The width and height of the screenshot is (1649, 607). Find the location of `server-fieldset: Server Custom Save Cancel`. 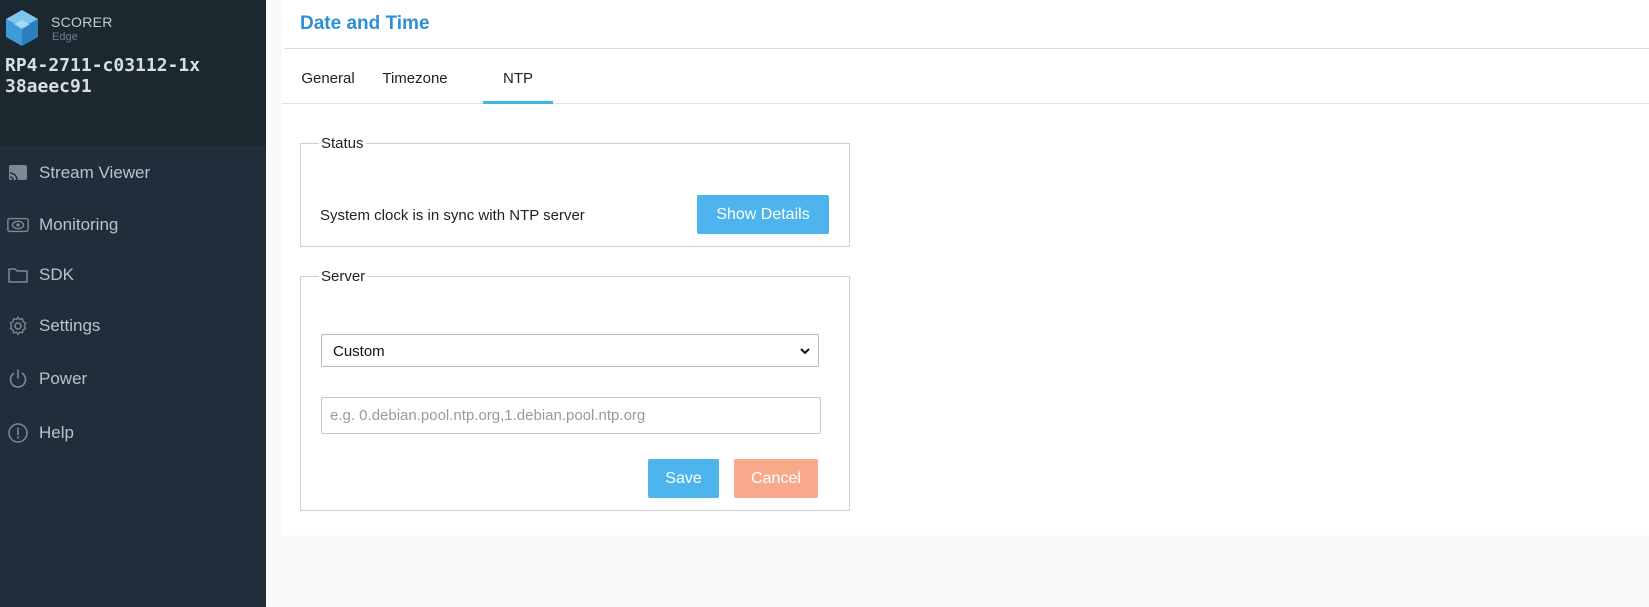

server-fieldset: Server Custom Save Cancel is located at coordinates (575, 389).